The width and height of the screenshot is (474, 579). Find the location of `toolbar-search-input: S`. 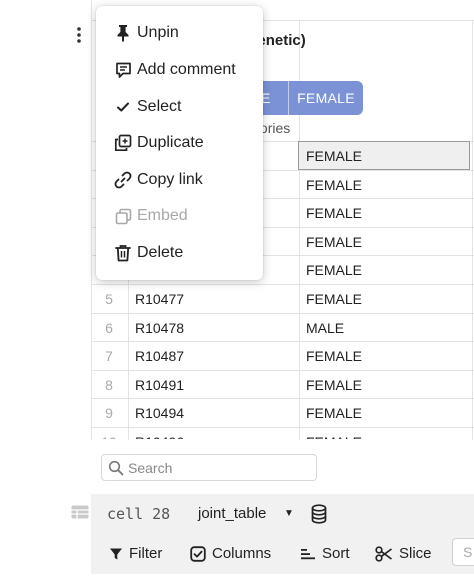

toolbar-search-input: S is located at coordinates (463, 552).